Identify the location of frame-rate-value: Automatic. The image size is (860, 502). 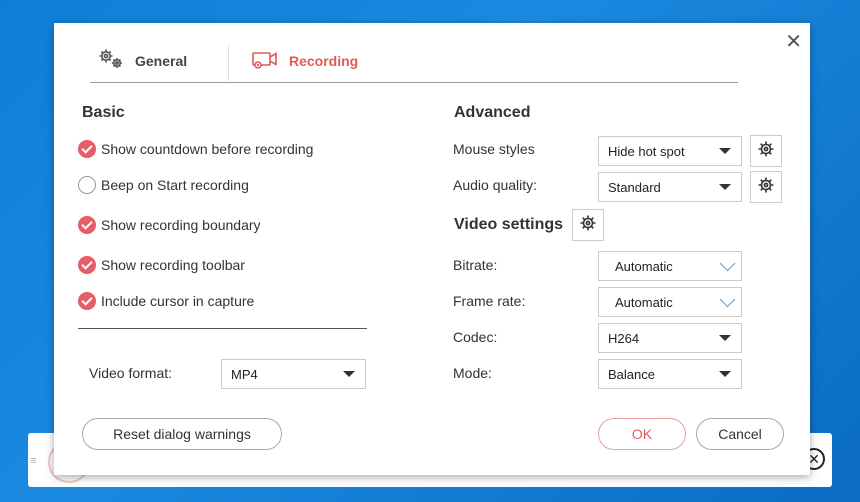
(644, 302).